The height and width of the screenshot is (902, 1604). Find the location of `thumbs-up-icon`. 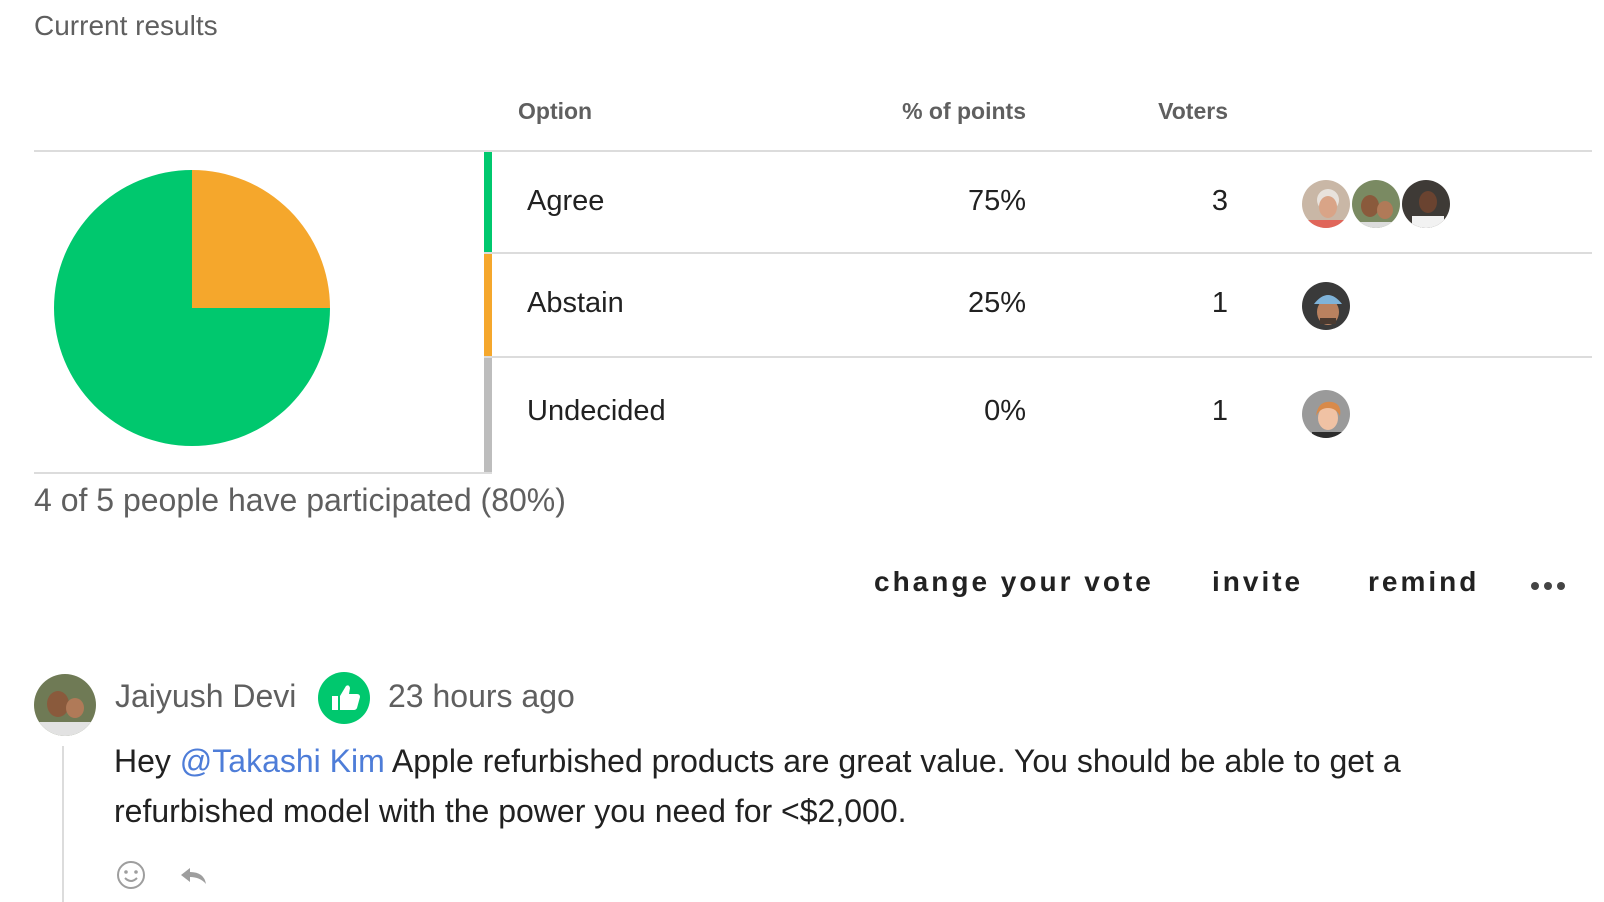

thumbs-up-icon is located at coordinates (344, 698).